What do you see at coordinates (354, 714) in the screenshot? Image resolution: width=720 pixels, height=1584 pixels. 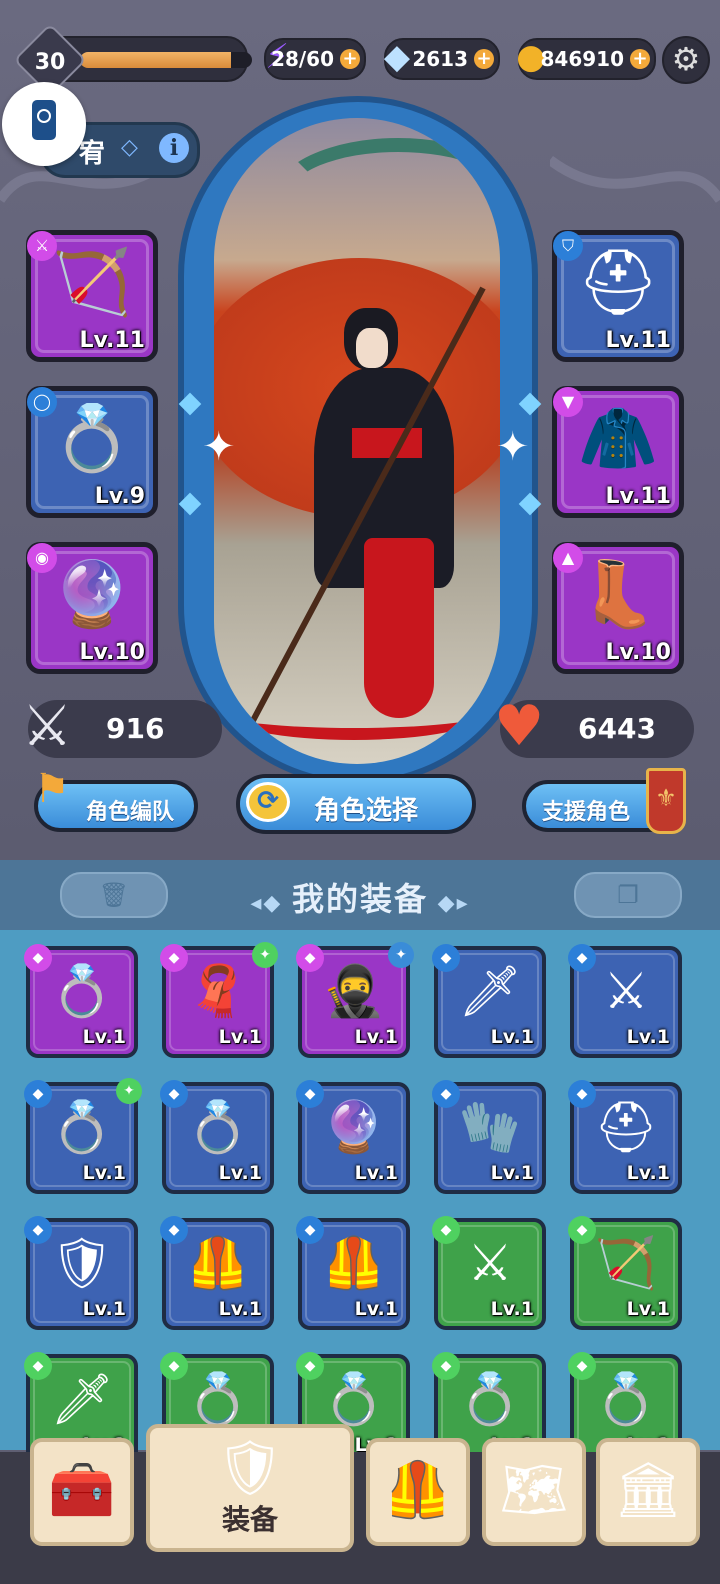 I see `scythe-blade-art` at bounding box center [354, 714].